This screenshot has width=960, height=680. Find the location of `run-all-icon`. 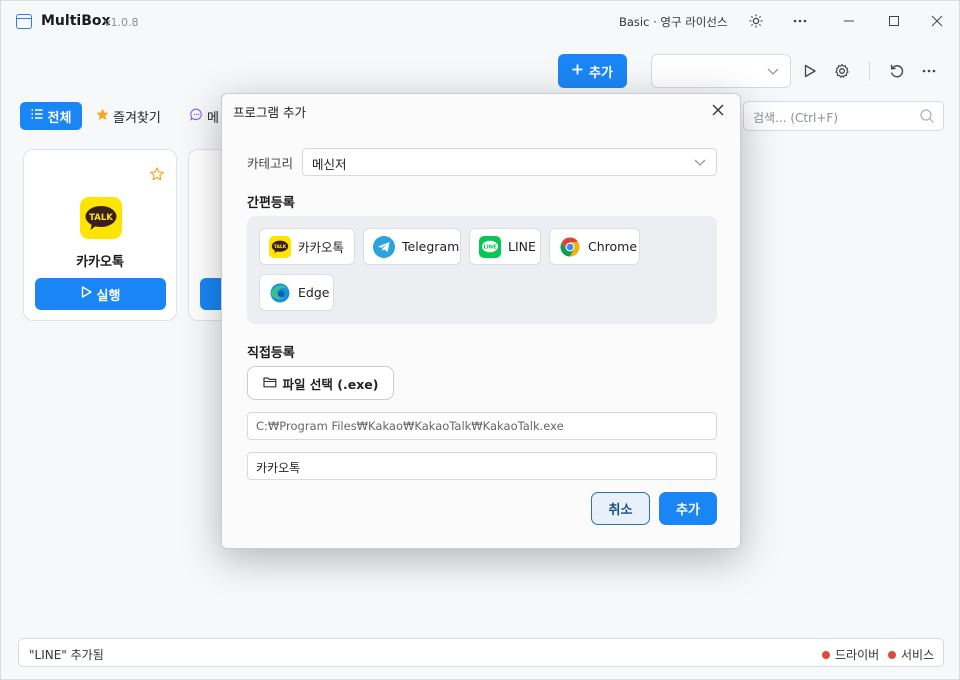

run-all-icon is located at coordinates (810, 71).